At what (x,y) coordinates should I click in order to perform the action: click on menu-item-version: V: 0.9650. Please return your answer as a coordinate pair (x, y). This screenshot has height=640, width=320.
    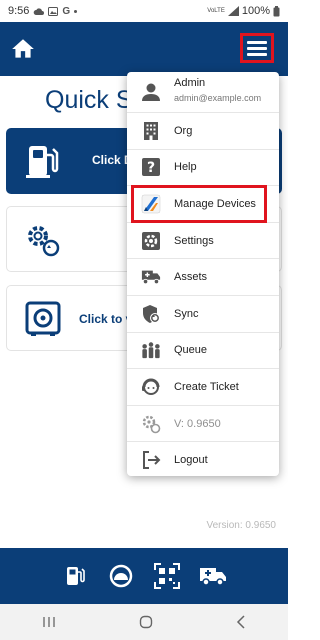
    Looking at the image, I should click on (203, 423).